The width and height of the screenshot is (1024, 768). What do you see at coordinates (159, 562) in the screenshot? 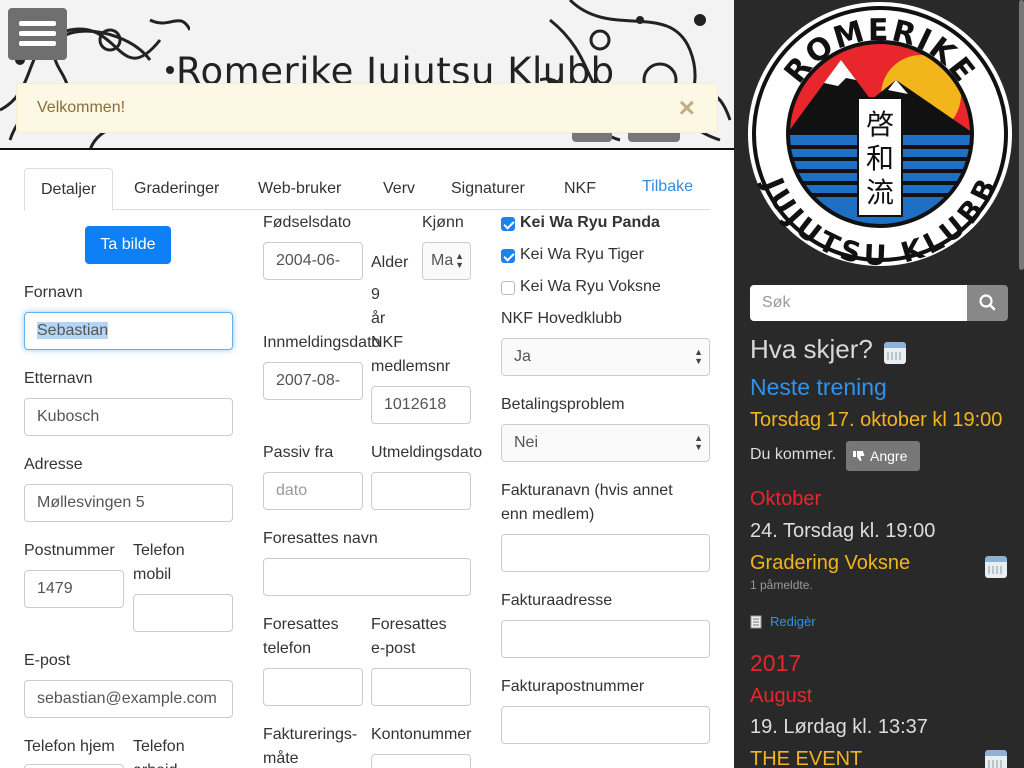
I see `mobile-label: Telefon mobil` at bounding box center [159, 562].